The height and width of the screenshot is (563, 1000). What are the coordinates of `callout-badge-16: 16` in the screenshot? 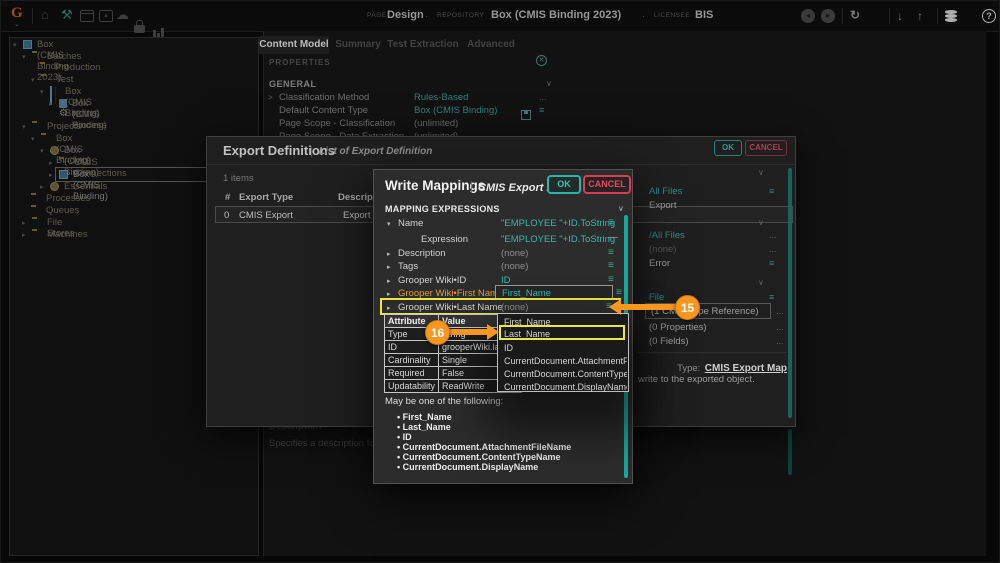 It's located at (437, 332).